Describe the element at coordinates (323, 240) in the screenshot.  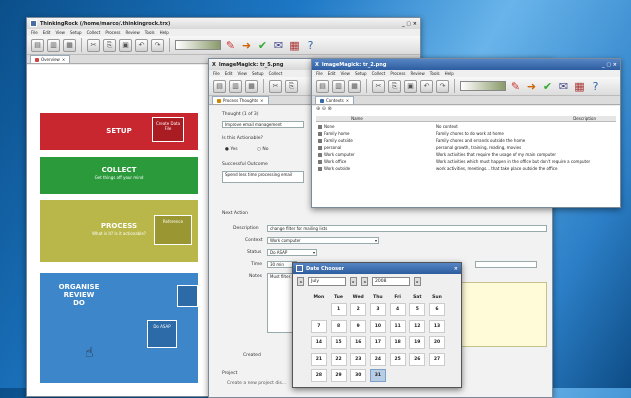
I see `context-select: Work computer ▾` at that location.